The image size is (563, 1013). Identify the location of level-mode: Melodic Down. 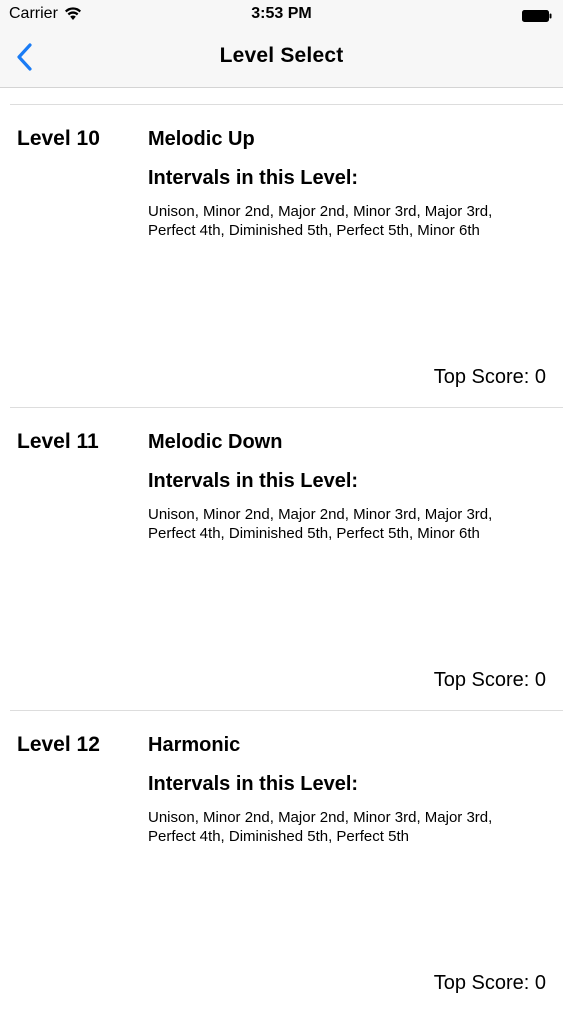
(215, 442).